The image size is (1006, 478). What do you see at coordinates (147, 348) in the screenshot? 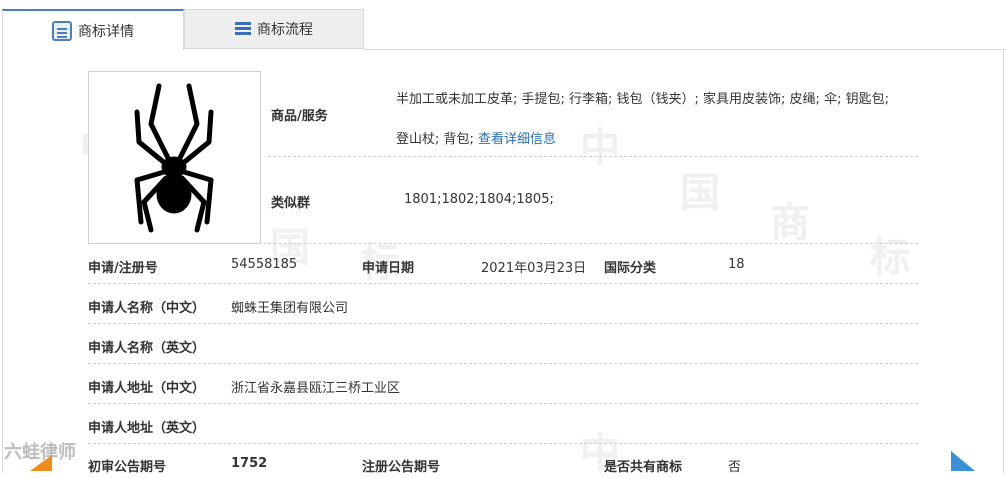
I see `applicant-name-en-label: 申请人名称（英文）` at bounding box center [147, 348].